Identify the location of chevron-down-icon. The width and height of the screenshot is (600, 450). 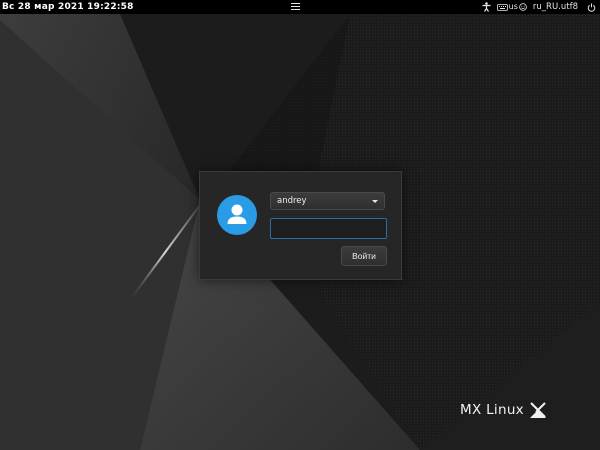
(375, 201).